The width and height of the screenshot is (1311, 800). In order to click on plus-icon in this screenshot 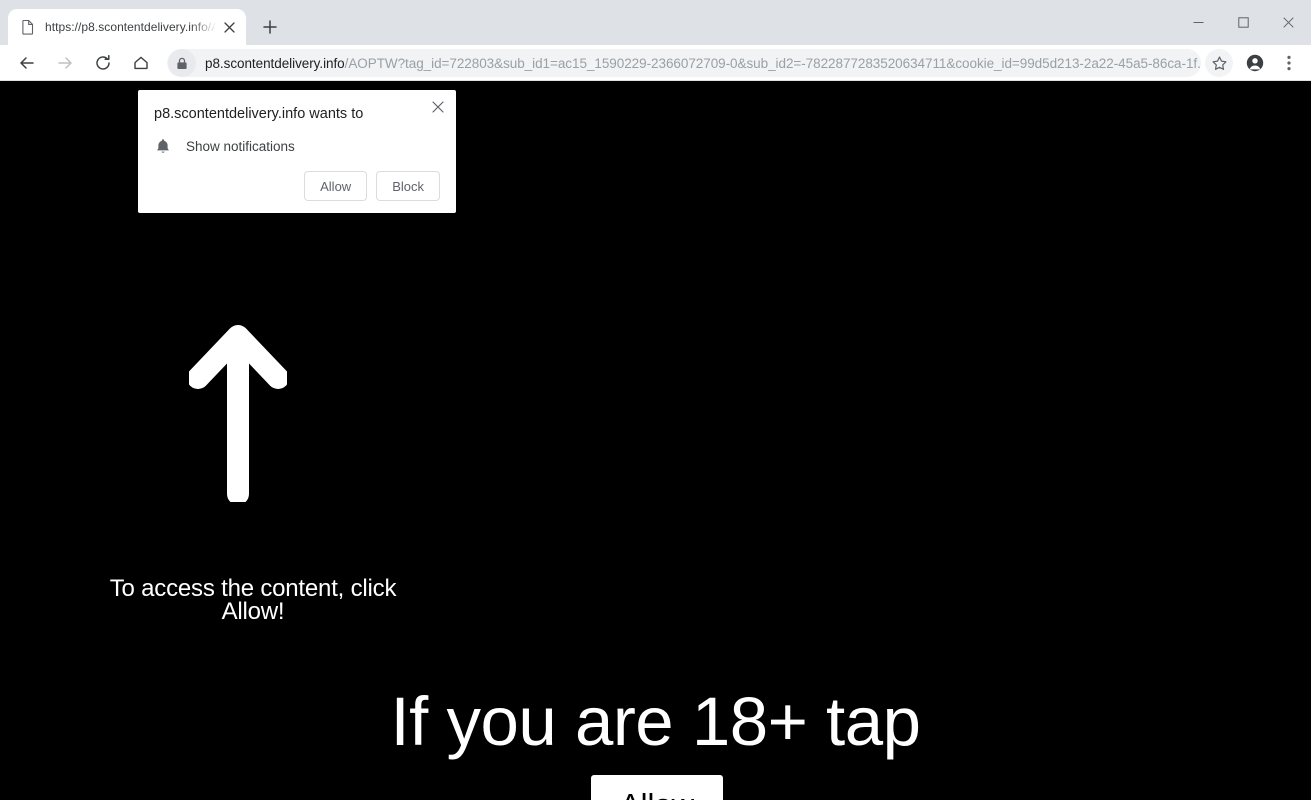, I will do `click(270, 27)`.